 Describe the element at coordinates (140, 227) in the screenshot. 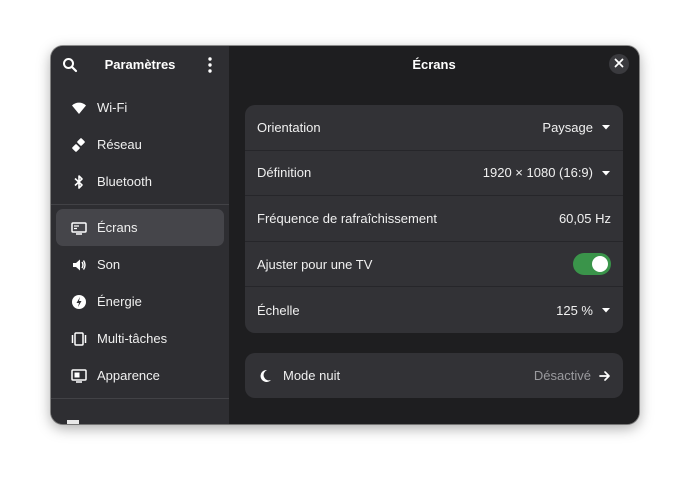

I see `sidebar-item-displays: Écrans` at that location.